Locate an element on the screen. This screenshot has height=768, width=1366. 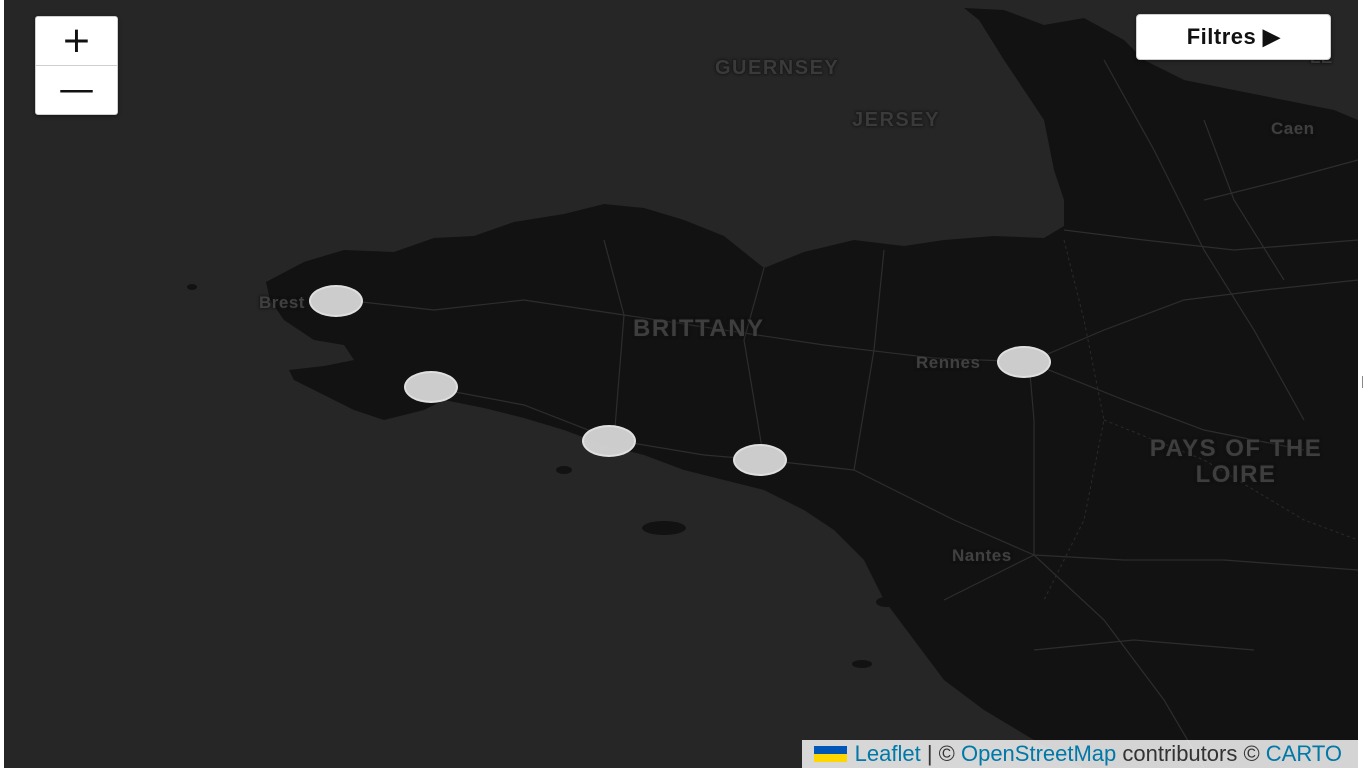
map-marker-crozon is located at coordinates (431, 387).